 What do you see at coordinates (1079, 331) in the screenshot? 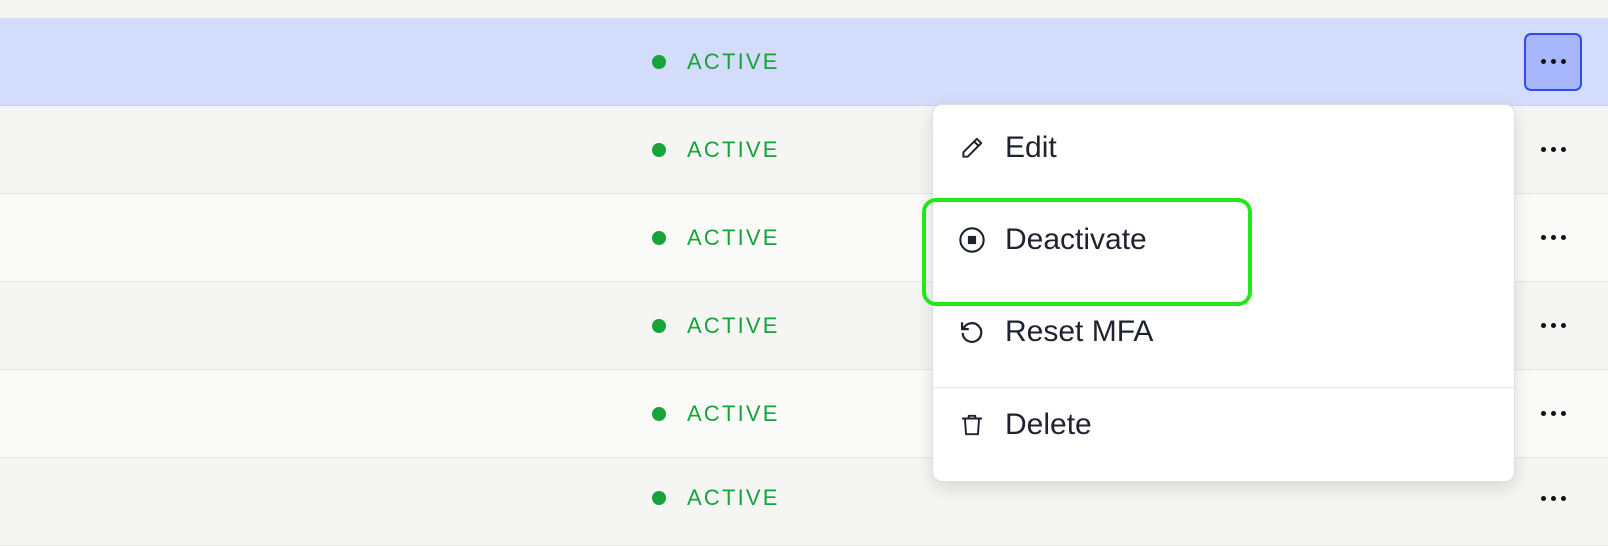
I see `menu-item-label: Reset MFA` at bounding box center [1079, 331].